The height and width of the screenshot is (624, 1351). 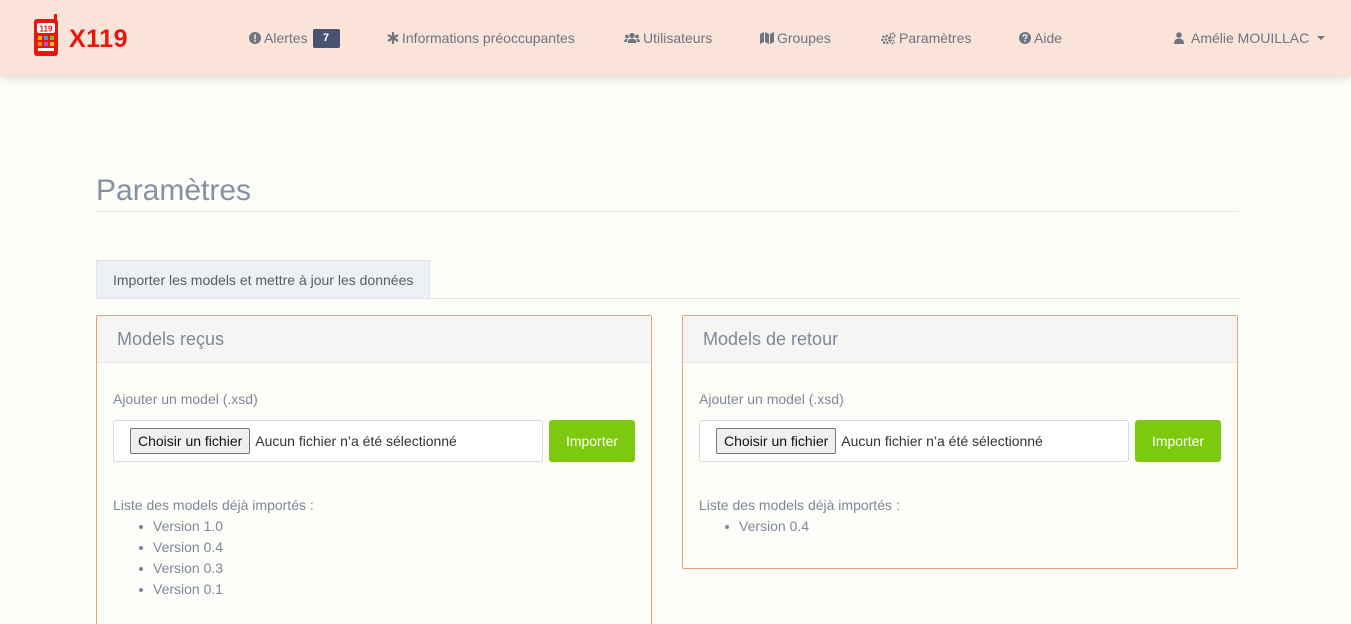 I want to click on received-list-label: Liste des models déjà importés :, so click(x=213, y=505).